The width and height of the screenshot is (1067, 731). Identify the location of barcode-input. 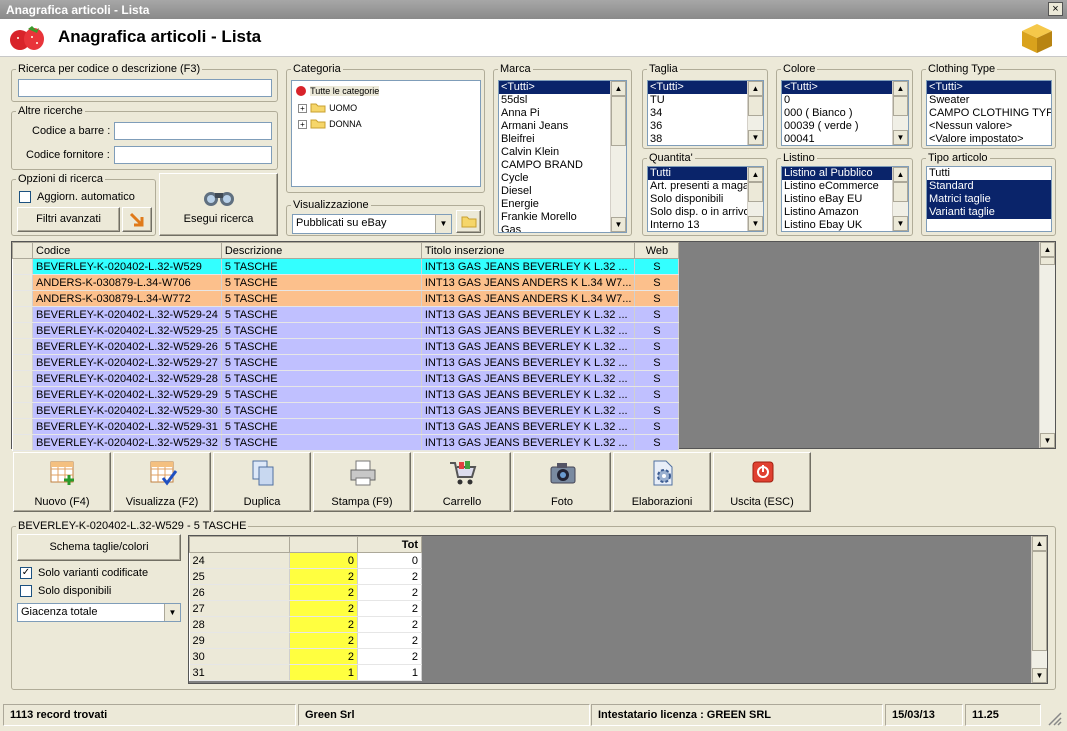
(193, 131).